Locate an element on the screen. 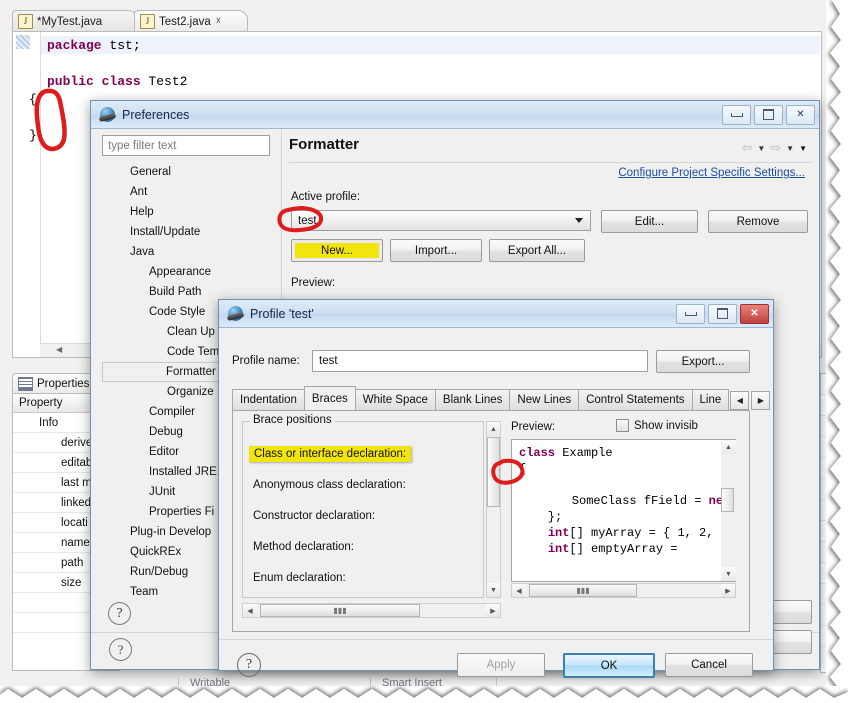 The width and height of the screenshot is (848, 703). preferences-help-button: ? is located at coordinates (119, 613).